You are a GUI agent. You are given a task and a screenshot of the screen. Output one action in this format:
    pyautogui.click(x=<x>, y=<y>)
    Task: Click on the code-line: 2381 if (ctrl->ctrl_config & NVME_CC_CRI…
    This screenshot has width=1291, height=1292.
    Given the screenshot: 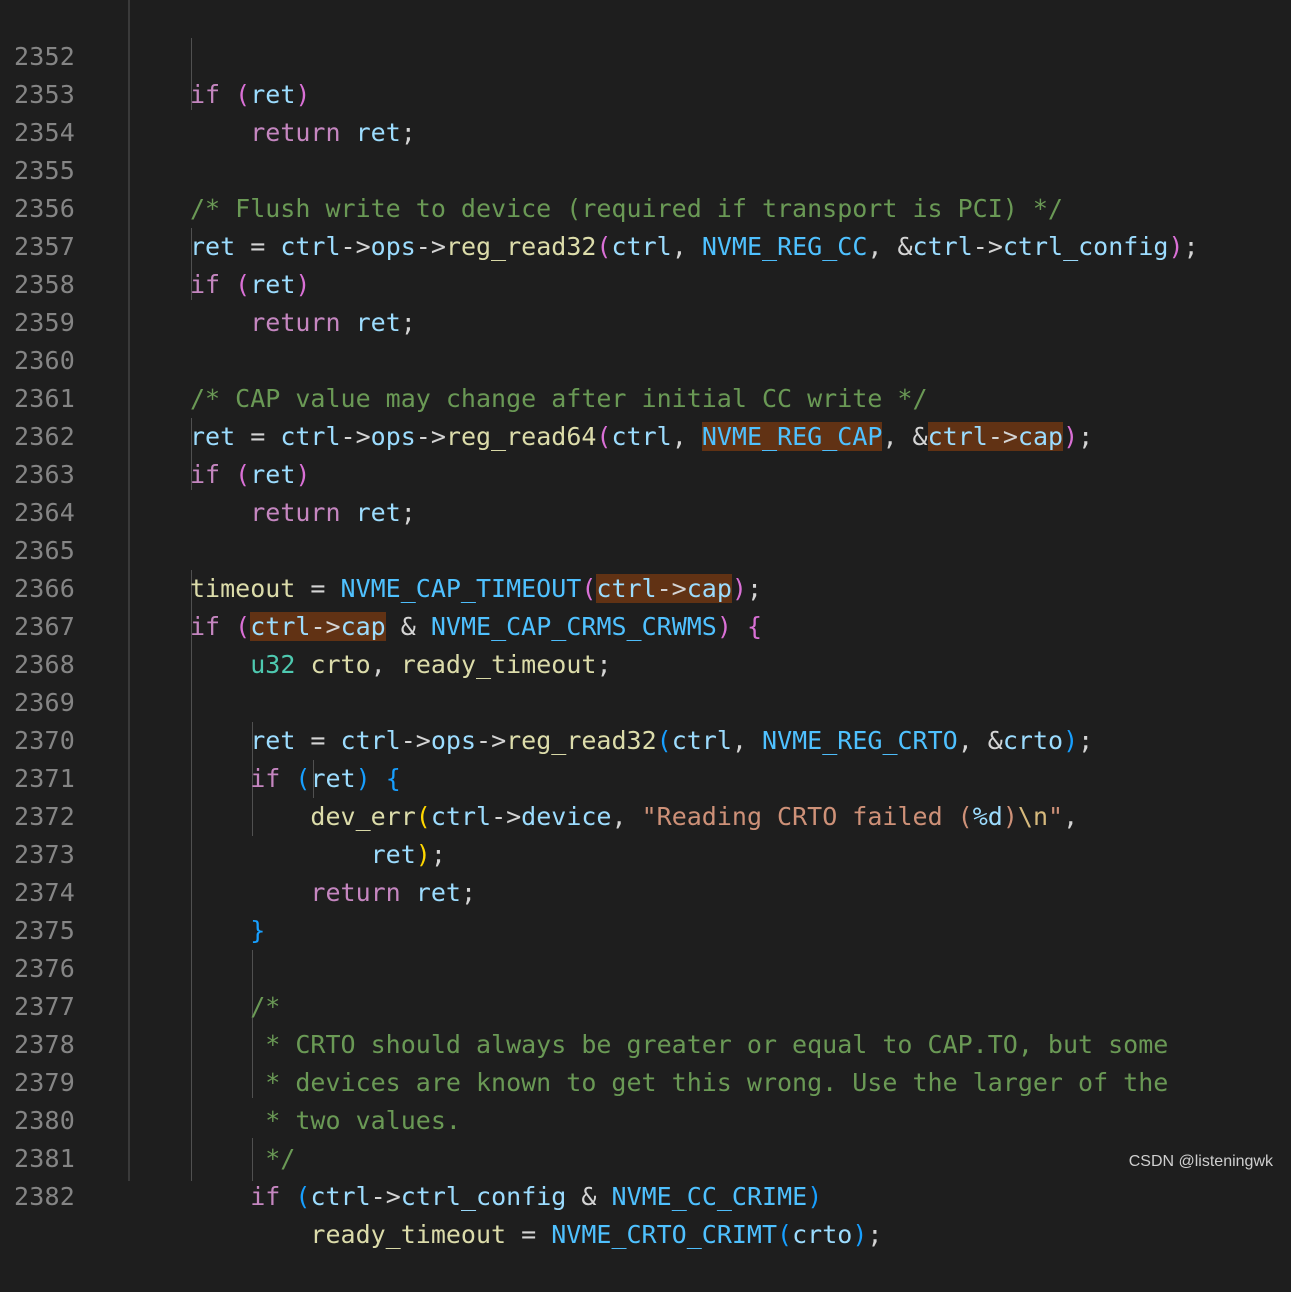 What is the action you would take?
    pyautogui.click(x=645, y=1156)
    